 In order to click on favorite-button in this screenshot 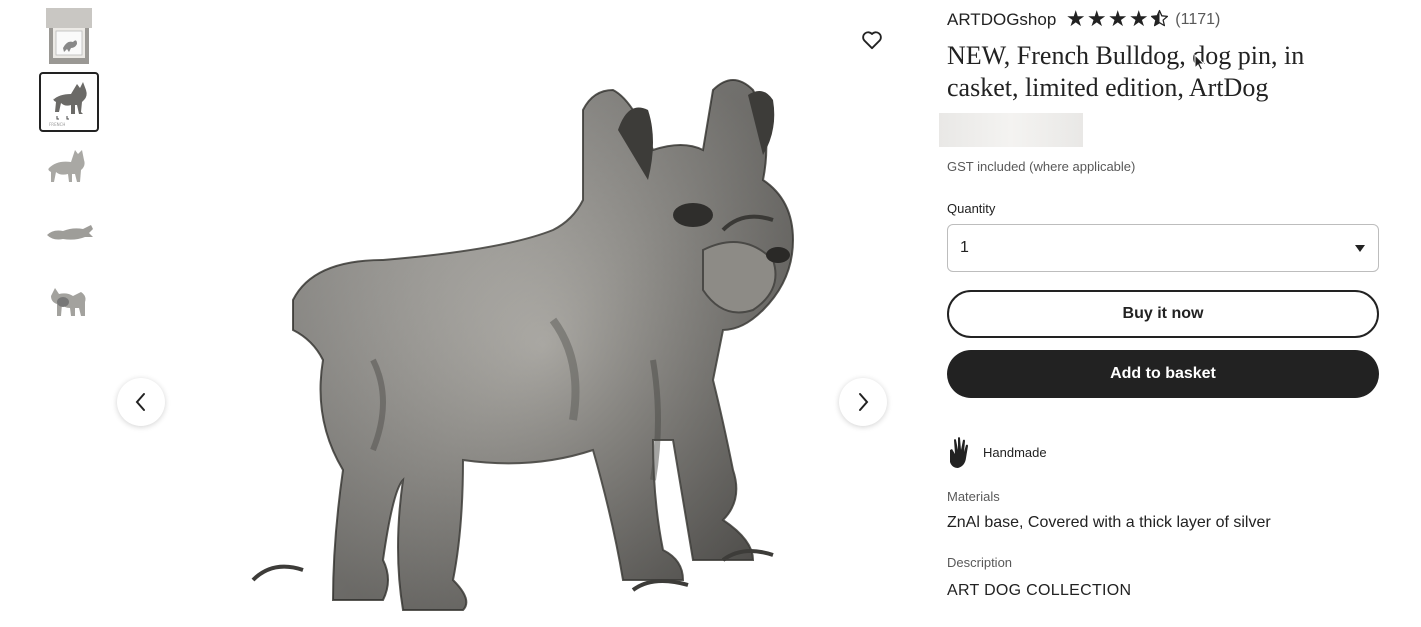, I will do `click(872, 40)`.